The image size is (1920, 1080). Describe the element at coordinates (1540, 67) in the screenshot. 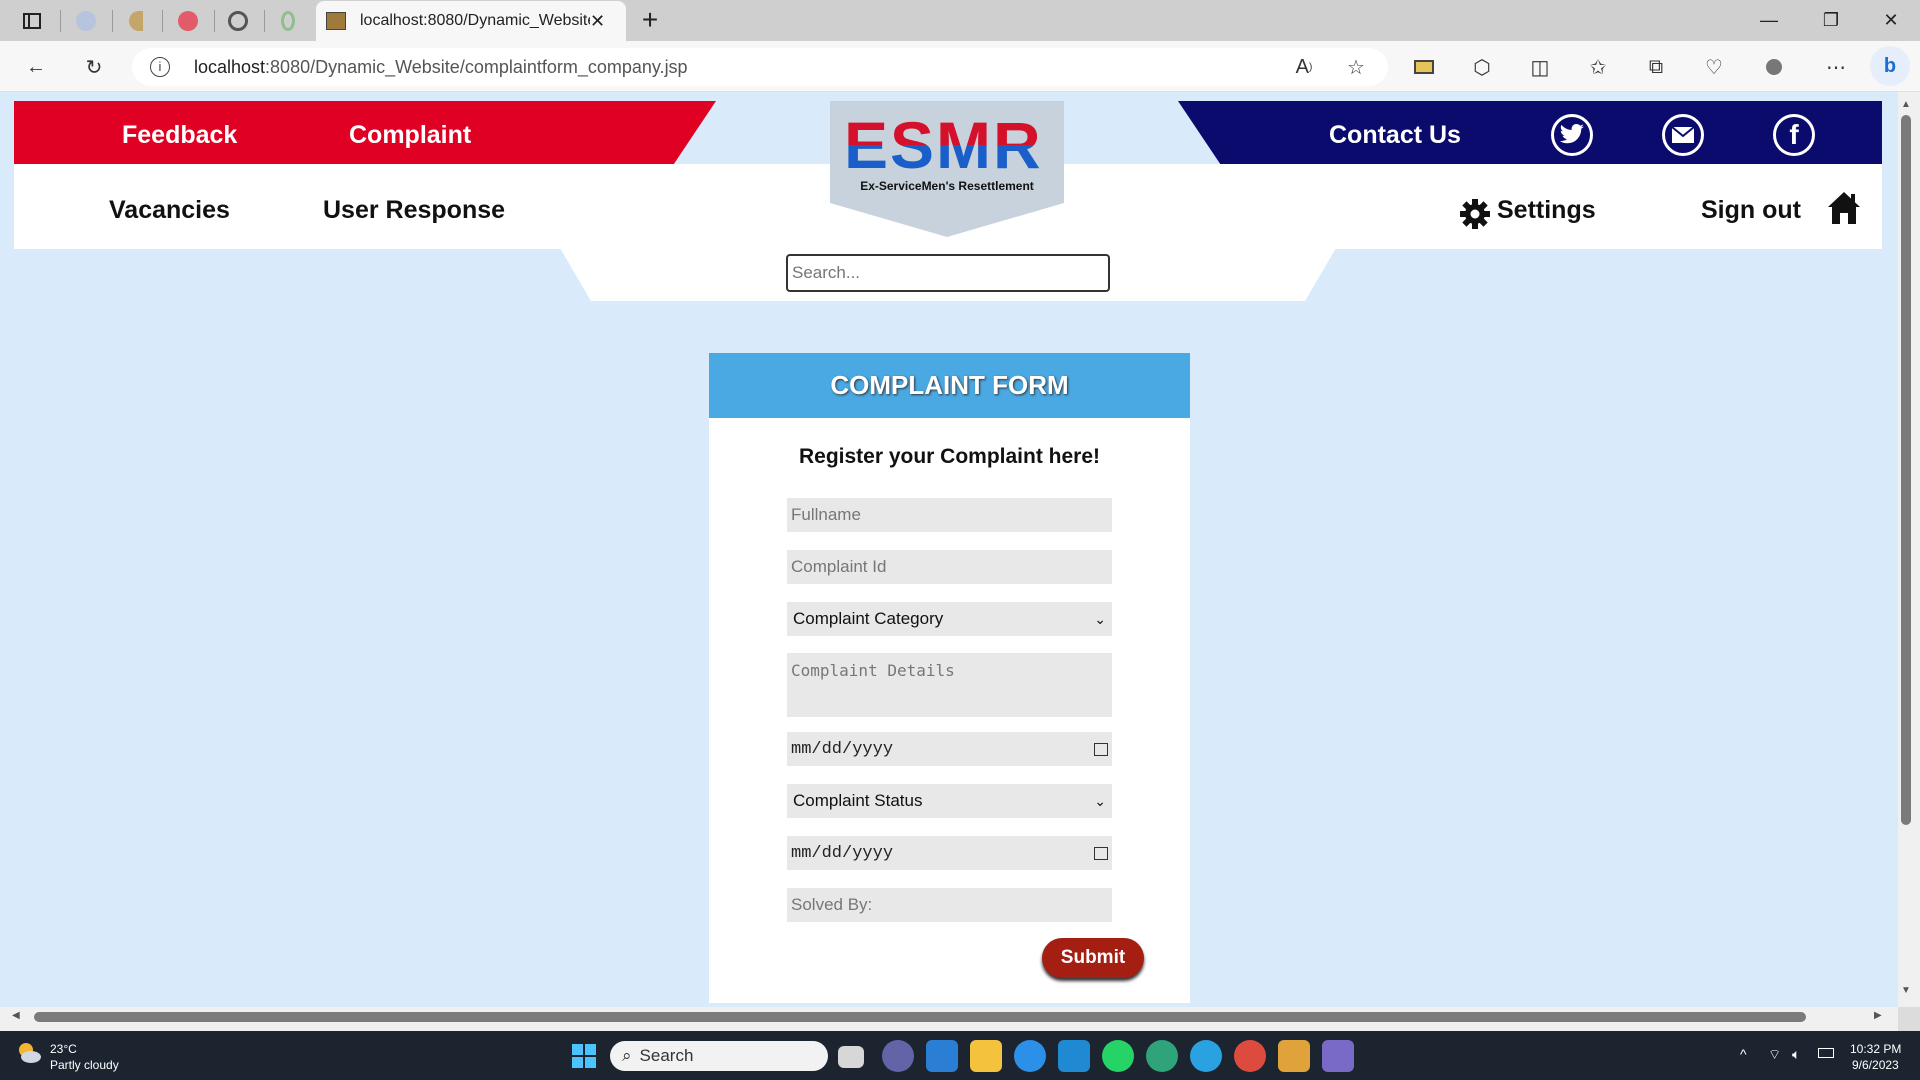

I see `split-screen-icon: ◫` at that location.